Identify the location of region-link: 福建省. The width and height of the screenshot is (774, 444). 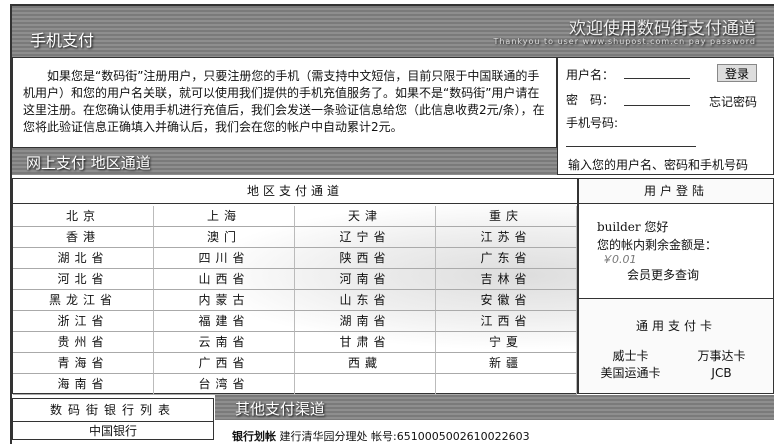
(224, 321).